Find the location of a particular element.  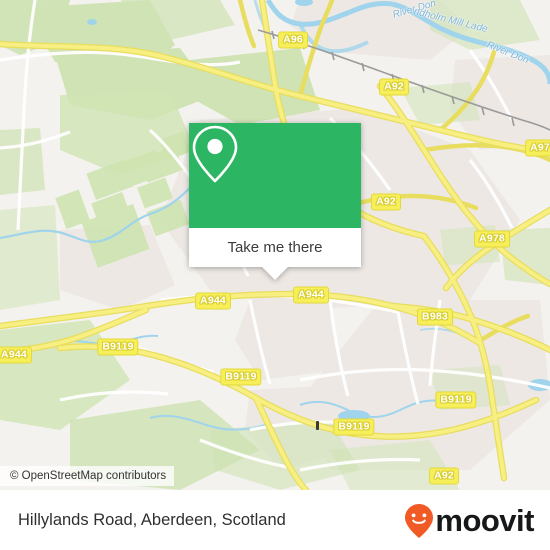

osm-attribution: © OpenStreetMap contributors is located at coordinates (87, 476).